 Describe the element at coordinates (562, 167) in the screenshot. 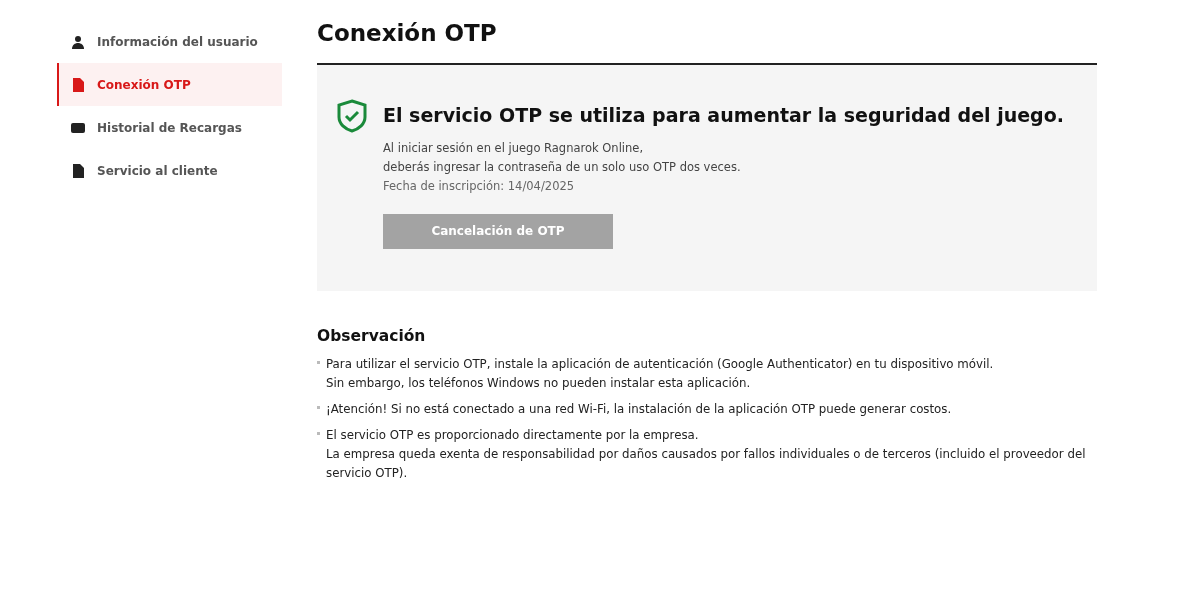

I see `description-text: deberás ingresar la contraseña de un solo uso OTP dos veces.` at that location.